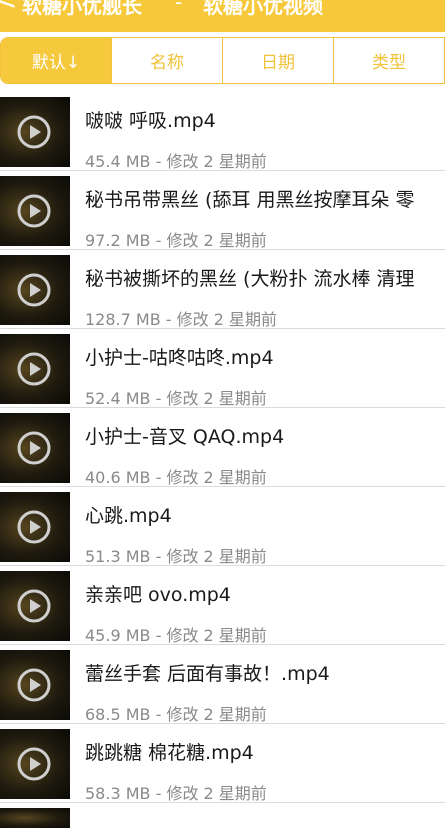 The image size is (445, 828). What do you see at coordinates (263, 9) in the screenshot?
I see `page-title: 软糖小优视频` at bounding box center [263, 9].